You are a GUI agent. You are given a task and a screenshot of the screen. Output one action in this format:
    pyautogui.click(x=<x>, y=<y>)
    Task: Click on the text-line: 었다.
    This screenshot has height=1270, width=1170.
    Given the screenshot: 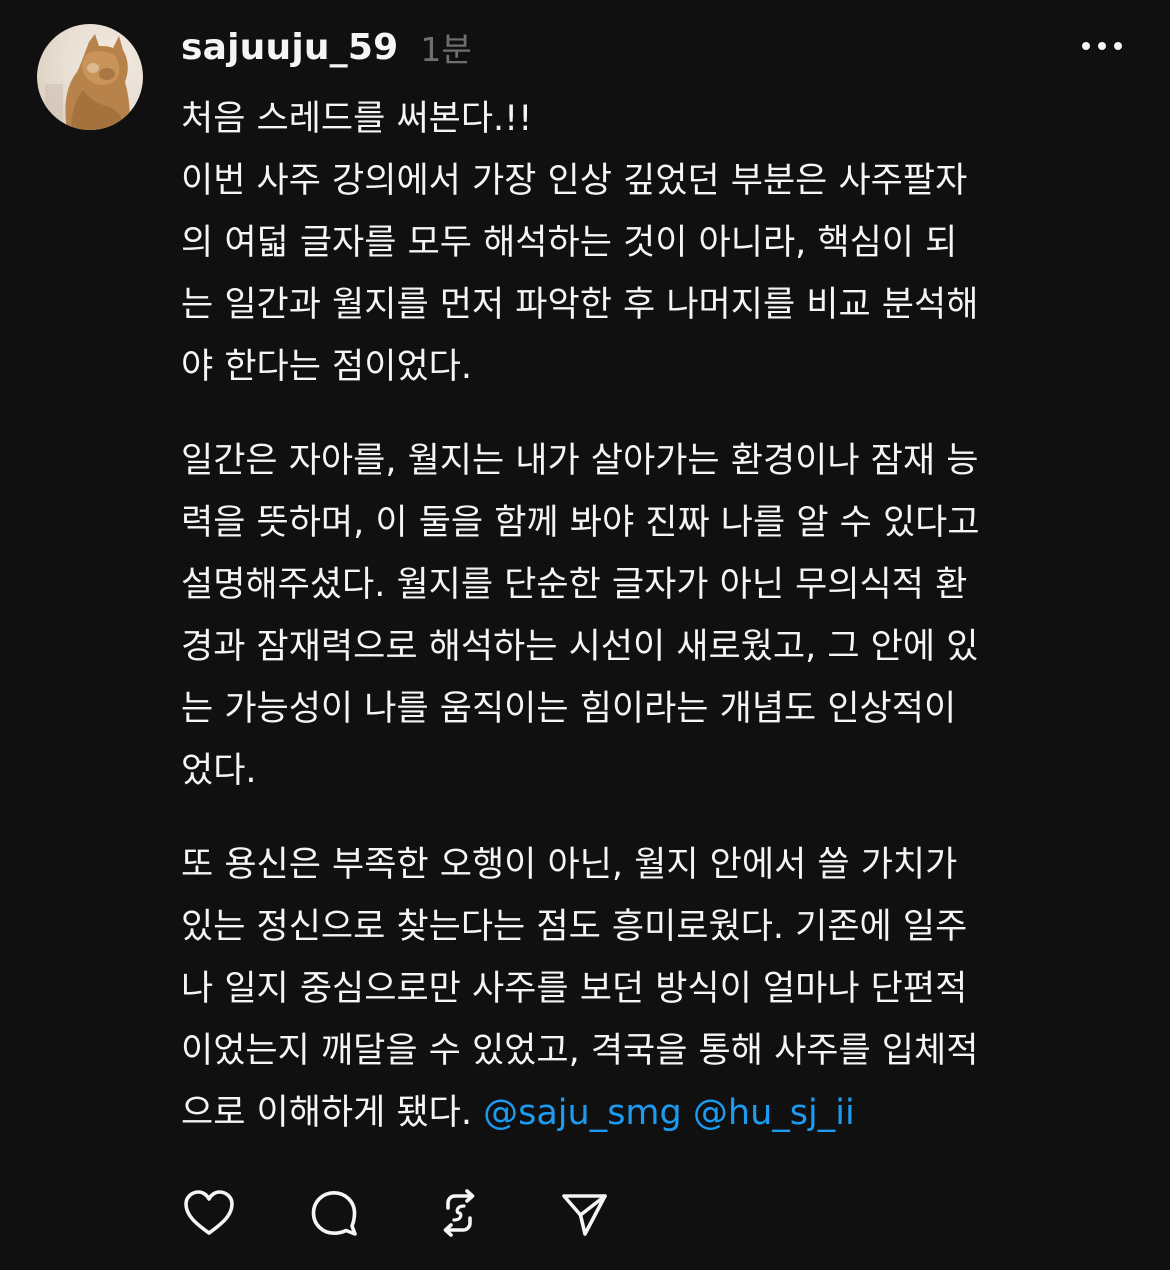 What is the action you would take?
    pyautogui.click(x=219, y=771)
    